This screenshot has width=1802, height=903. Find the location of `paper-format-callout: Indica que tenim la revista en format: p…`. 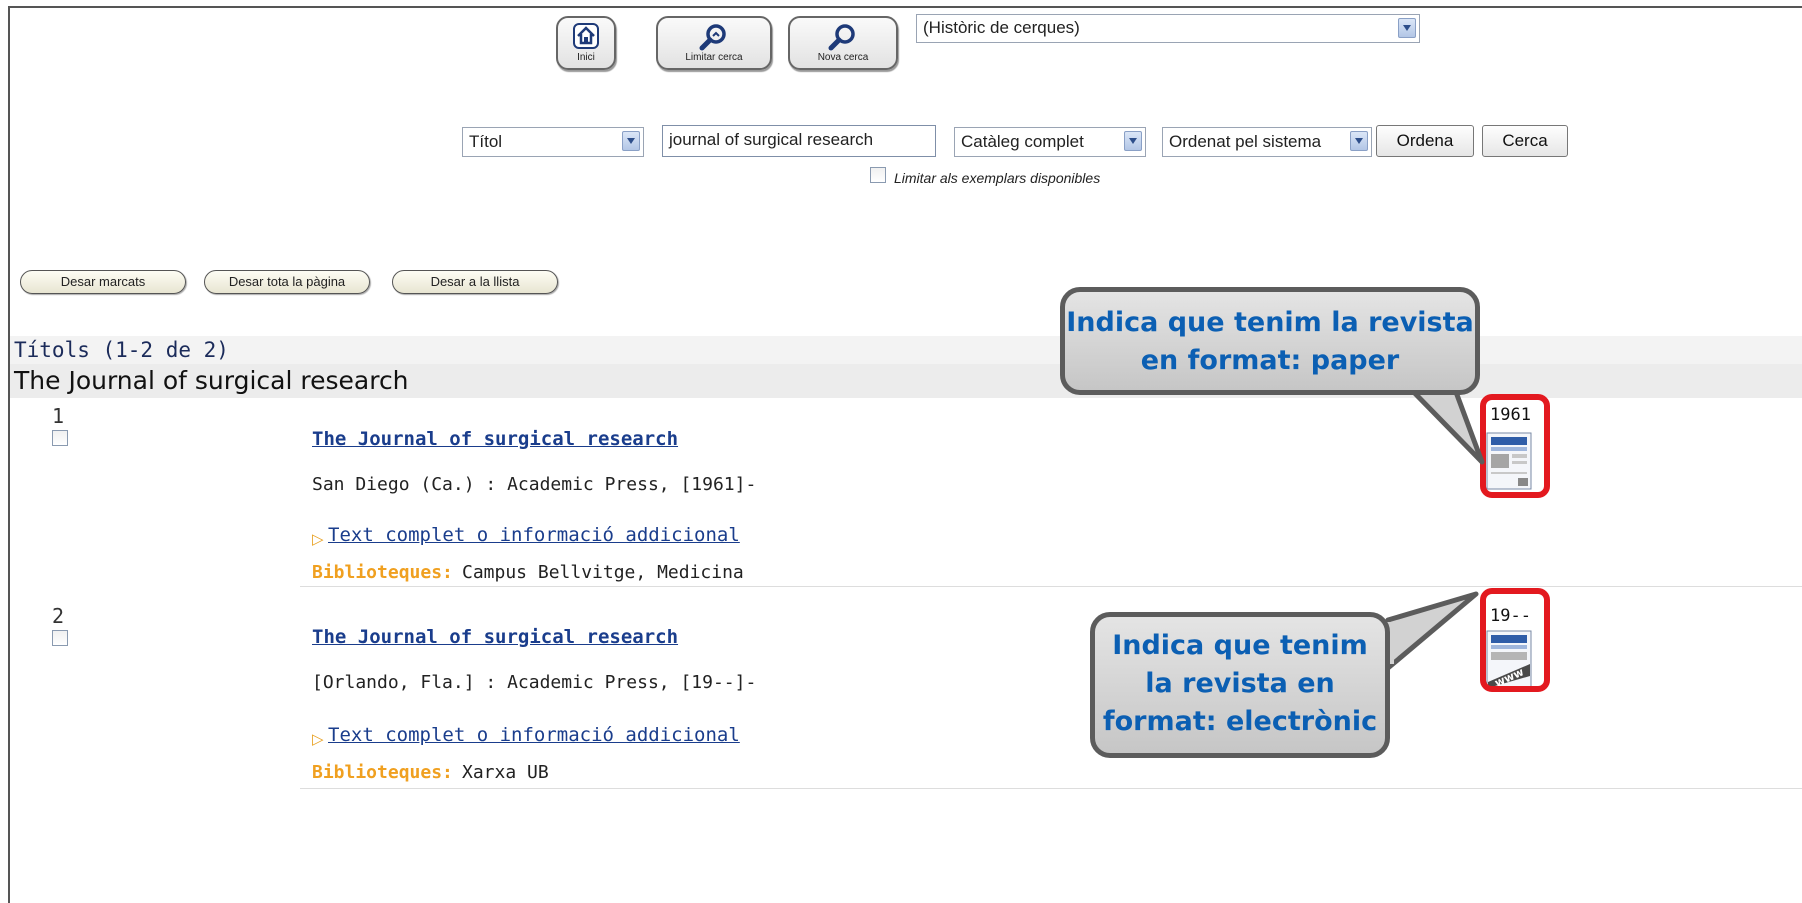

paper-format-callout: Indica que tenim la revista en format: p… is located at coordinates (1270, 341).